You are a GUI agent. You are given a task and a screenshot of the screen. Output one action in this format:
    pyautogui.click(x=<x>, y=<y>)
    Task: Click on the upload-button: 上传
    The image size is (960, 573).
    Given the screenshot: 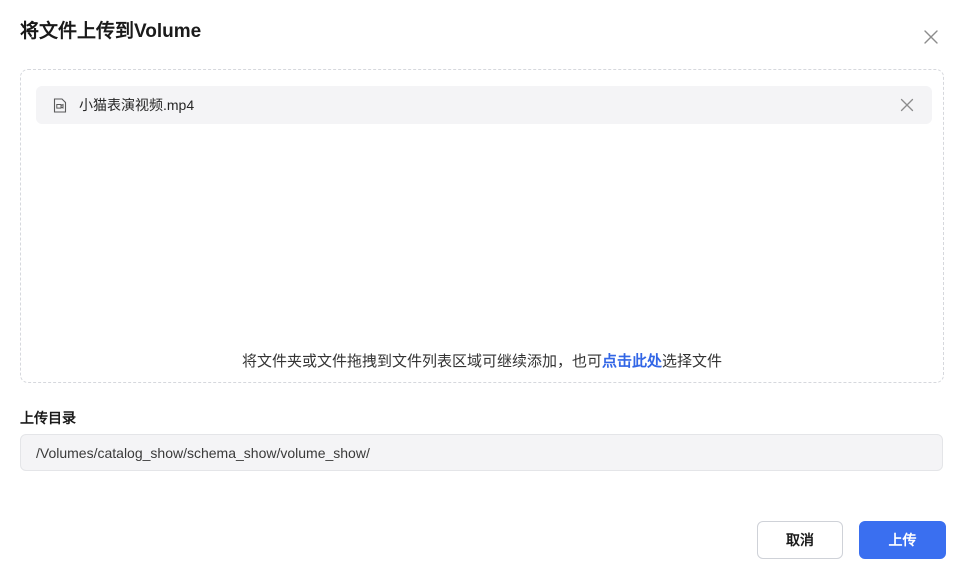 What is the action you would take?
    pyautogui.click(x=902, y=540)
    